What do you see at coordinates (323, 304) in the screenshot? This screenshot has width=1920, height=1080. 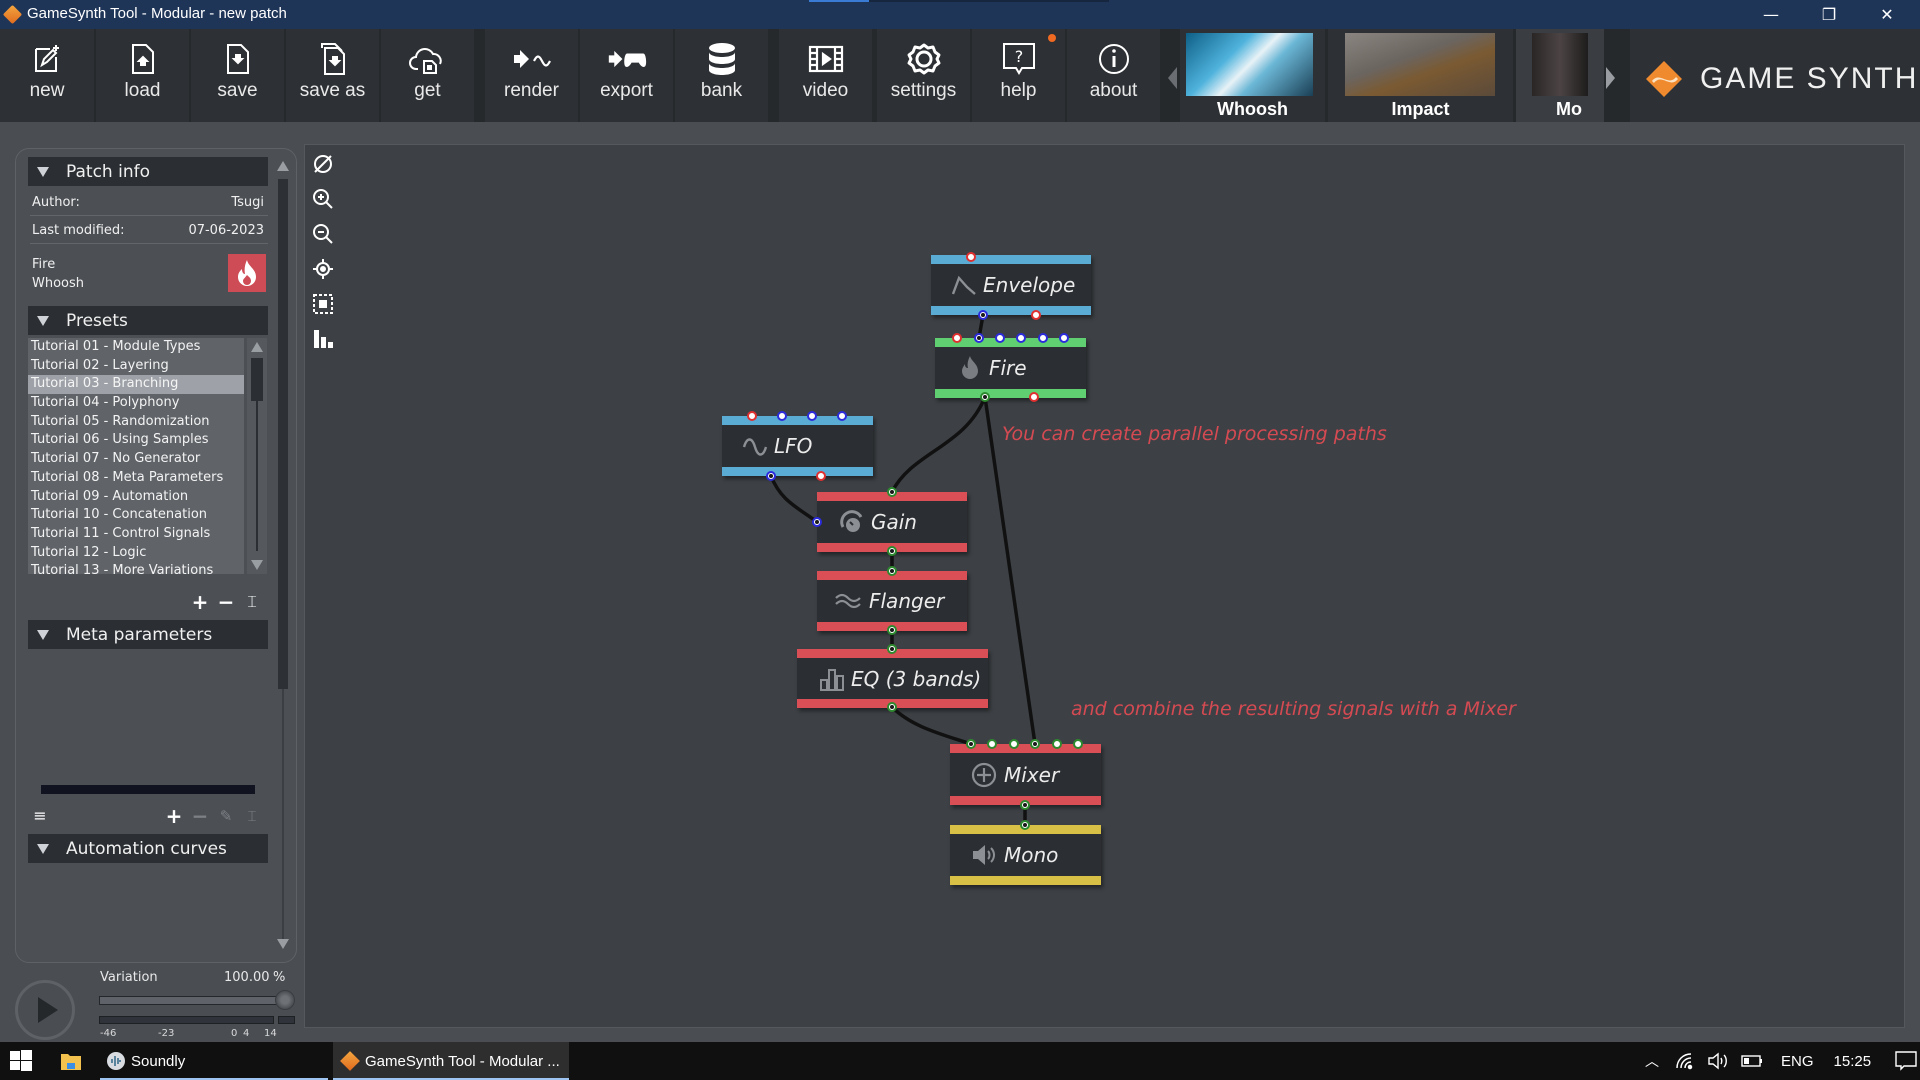 I see `select-all-button` at bounding box center [323, 304].